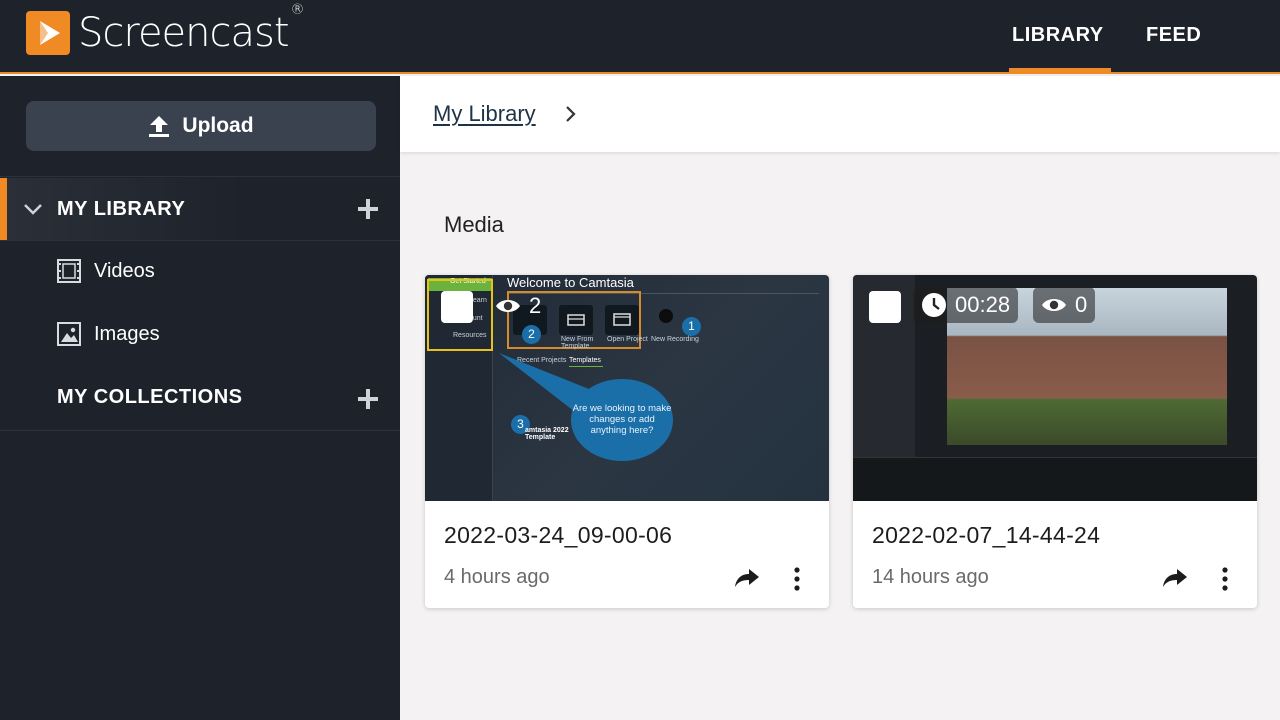 The image size is (1280, 720). I want to click on clock-icon, so click(934, 305).